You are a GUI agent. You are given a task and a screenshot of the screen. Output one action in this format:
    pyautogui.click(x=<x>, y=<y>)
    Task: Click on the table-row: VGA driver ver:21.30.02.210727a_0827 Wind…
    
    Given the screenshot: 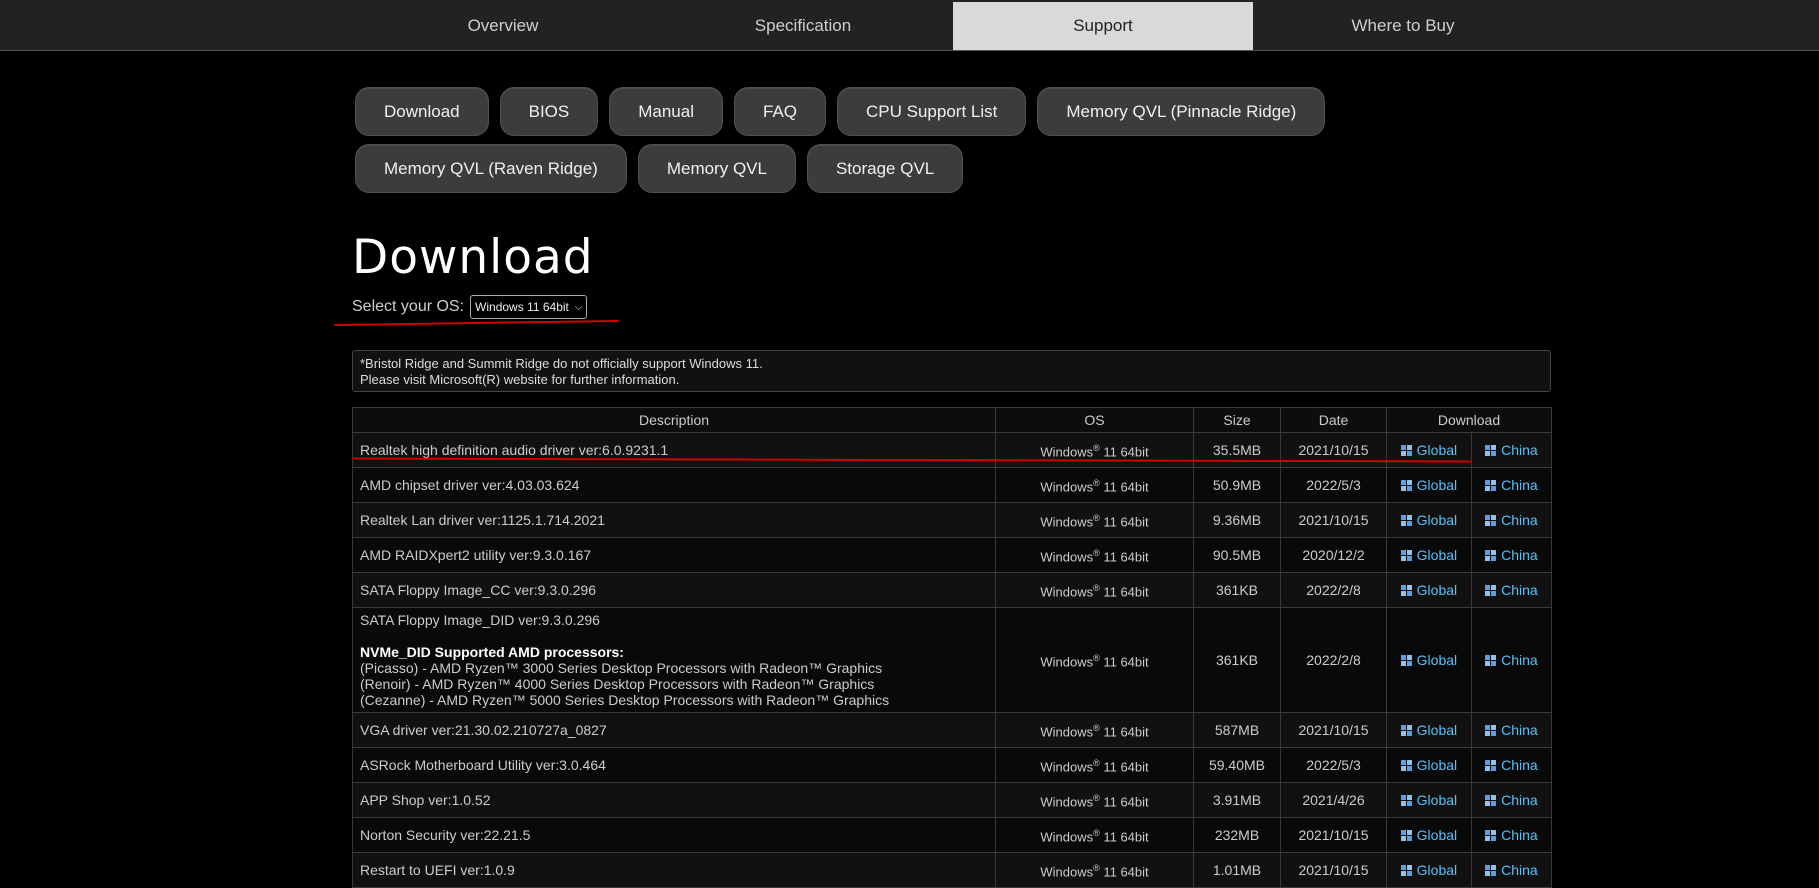 What is the action you would take?
    pyautogui.click(x=952, y=730)
    